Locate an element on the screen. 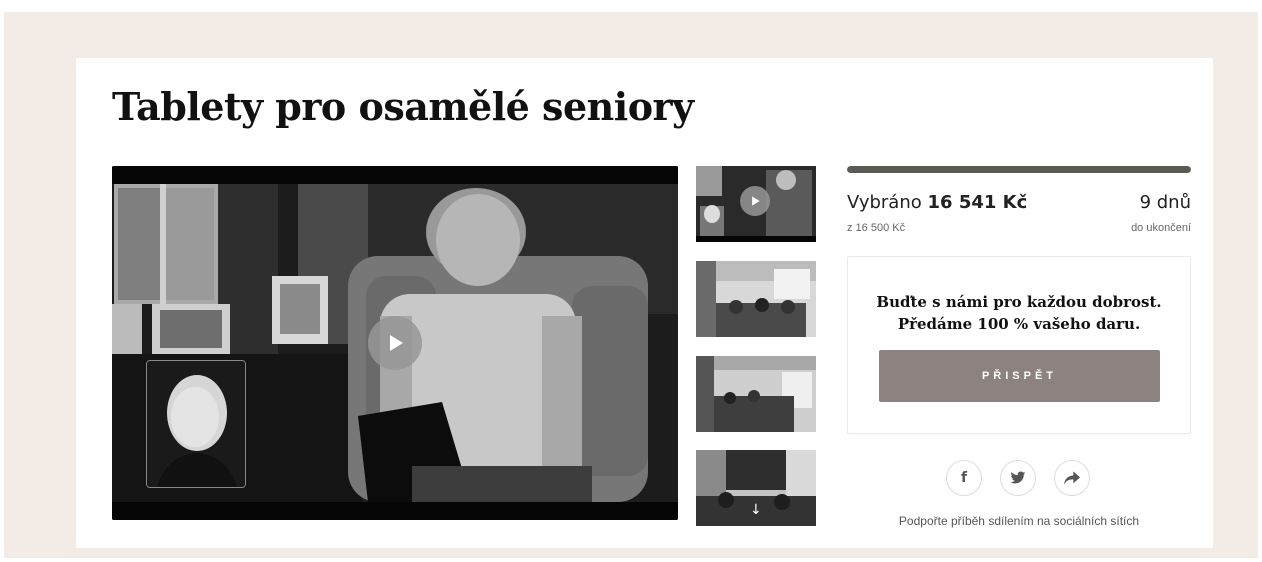 The image size is (1262, 562). video-thumbnail is located at coordinates (756, 204).